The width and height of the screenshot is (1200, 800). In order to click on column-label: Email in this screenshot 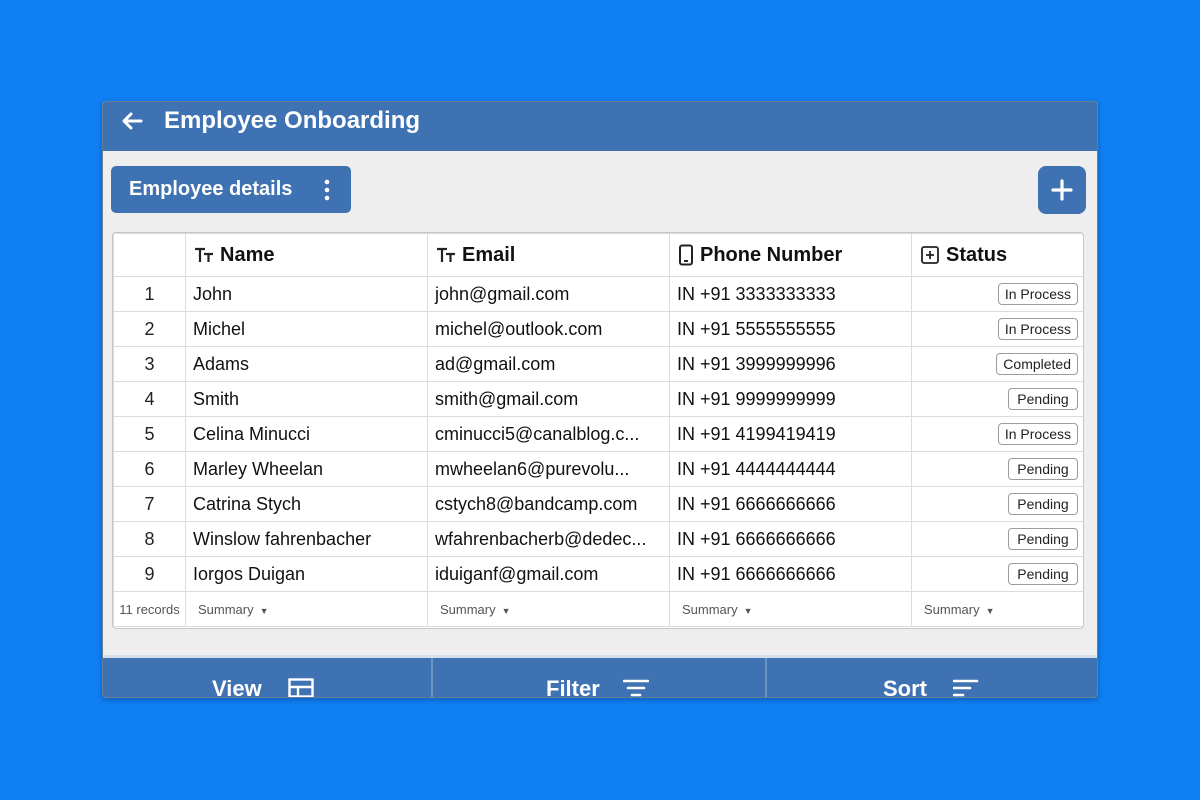, I will do `click(489, 254)`.